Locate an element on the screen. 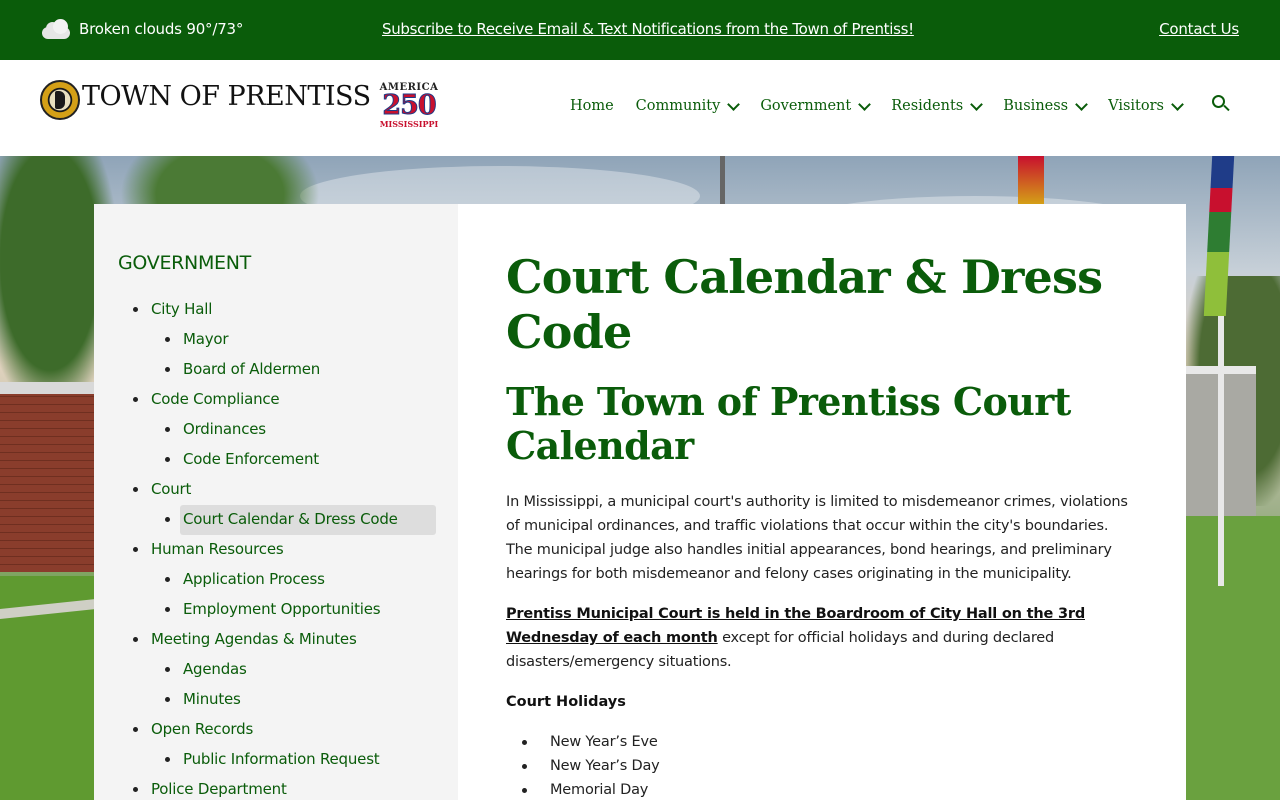 The width and height of the screenshot is (1280, 800). sidebar-item: Employment Opportunities is located at coordinates (276, 609).